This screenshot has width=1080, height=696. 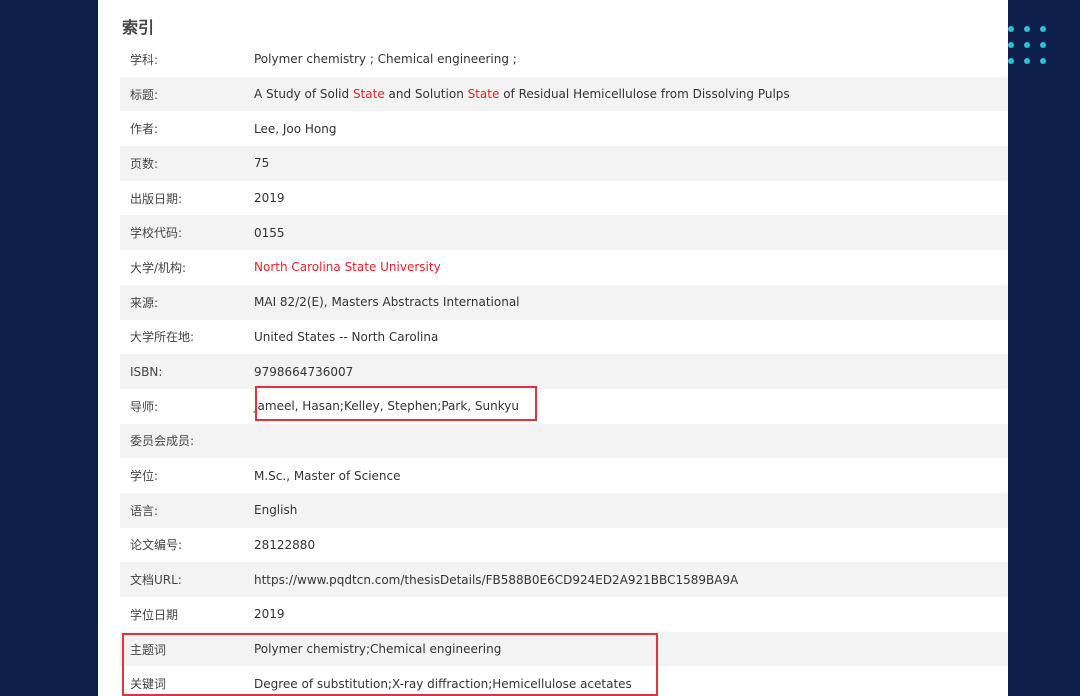 I want to click on row-label: 大学/机构:, so click(x=158, y=267).